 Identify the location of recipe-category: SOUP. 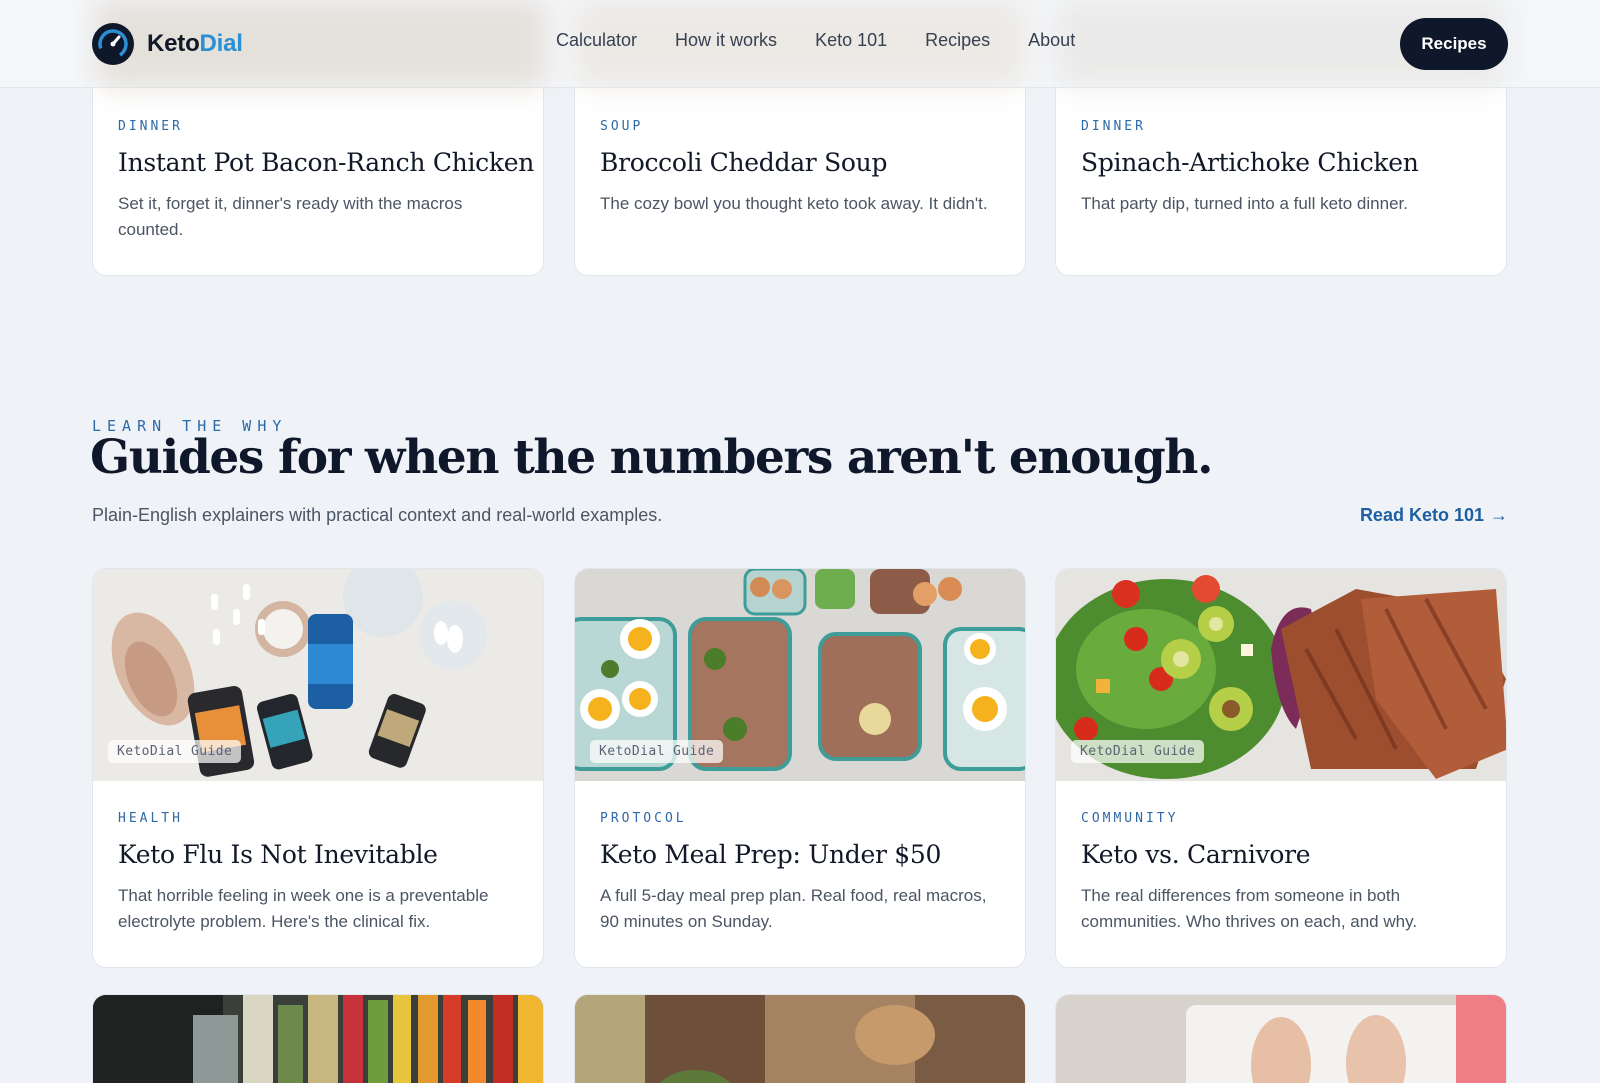
(622, 126).